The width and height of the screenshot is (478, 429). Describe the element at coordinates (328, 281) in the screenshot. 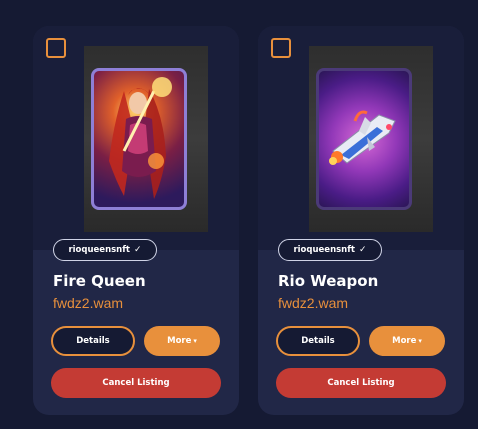

I see `nft-title: Rio Weapon` at that location.